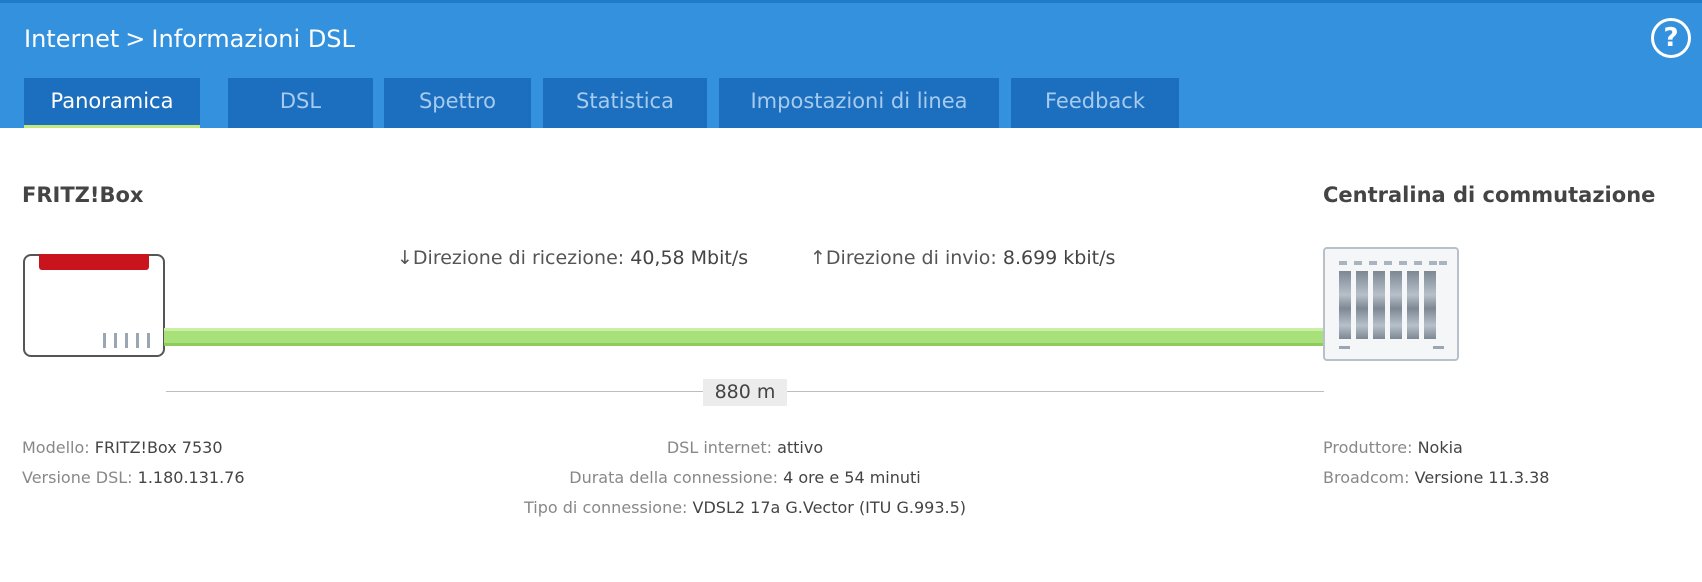 This screenshot has width=1702, height=582. Describe the element at coordinates (511, 258) in the screenshot. I see `downstream-label: ↓Direzione di ricezione:` at that location.